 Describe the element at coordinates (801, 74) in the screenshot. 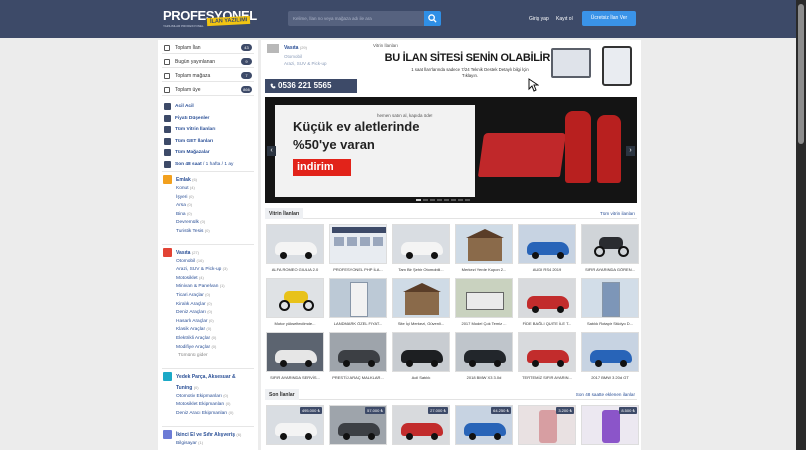

I see `scrollbar-thumb` at that location.